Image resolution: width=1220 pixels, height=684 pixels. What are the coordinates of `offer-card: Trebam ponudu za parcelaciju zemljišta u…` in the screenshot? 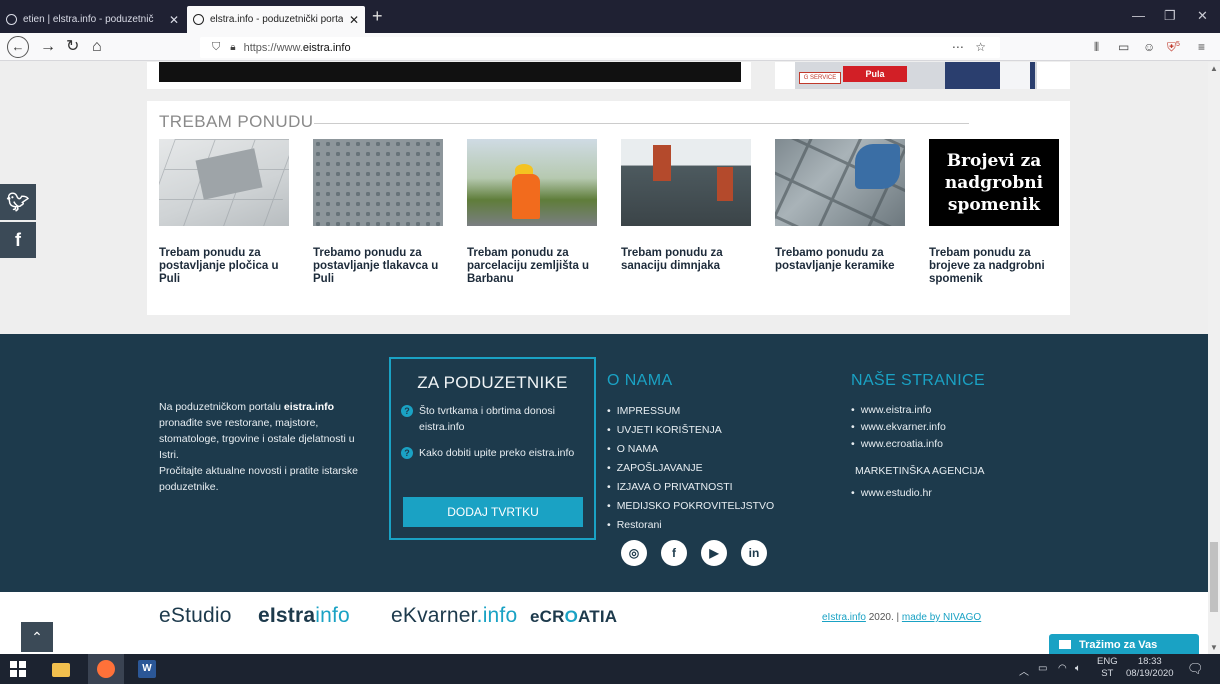 It's located at (537, 212).